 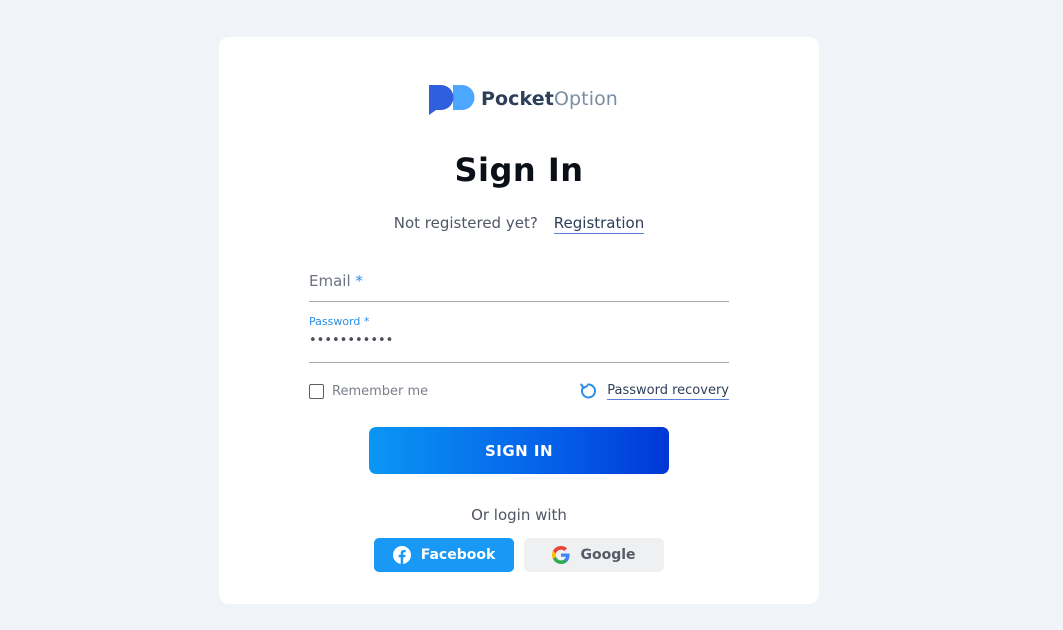 What do you see at coordinates (549, 99) in the screenshot?
I see `brand-name: PocketOption` at bounding box center [549, 99].